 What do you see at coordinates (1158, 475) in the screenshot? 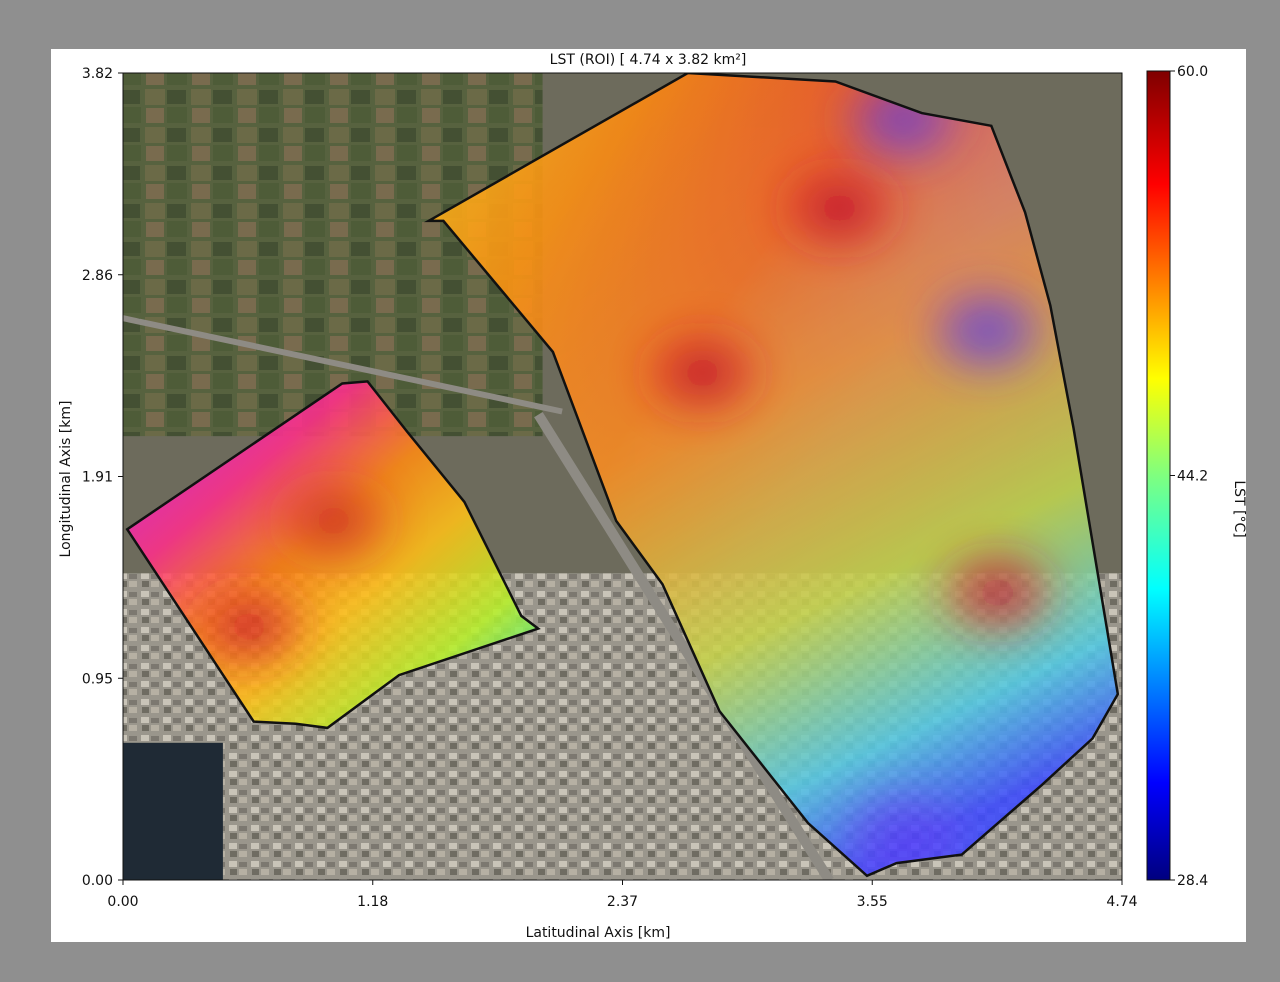
I see `colorbar-gradient` at bounding box center [1158, 475].